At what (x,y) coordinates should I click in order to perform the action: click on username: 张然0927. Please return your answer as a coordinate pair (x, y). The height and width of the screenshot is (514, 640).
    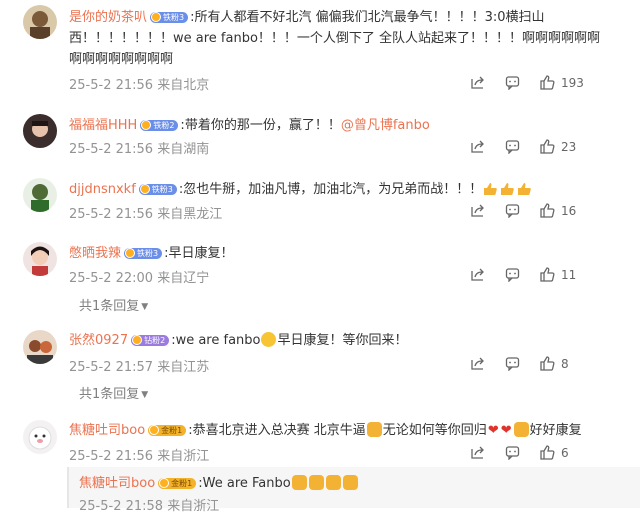
    Looking at the image, I should click on (98, 340).